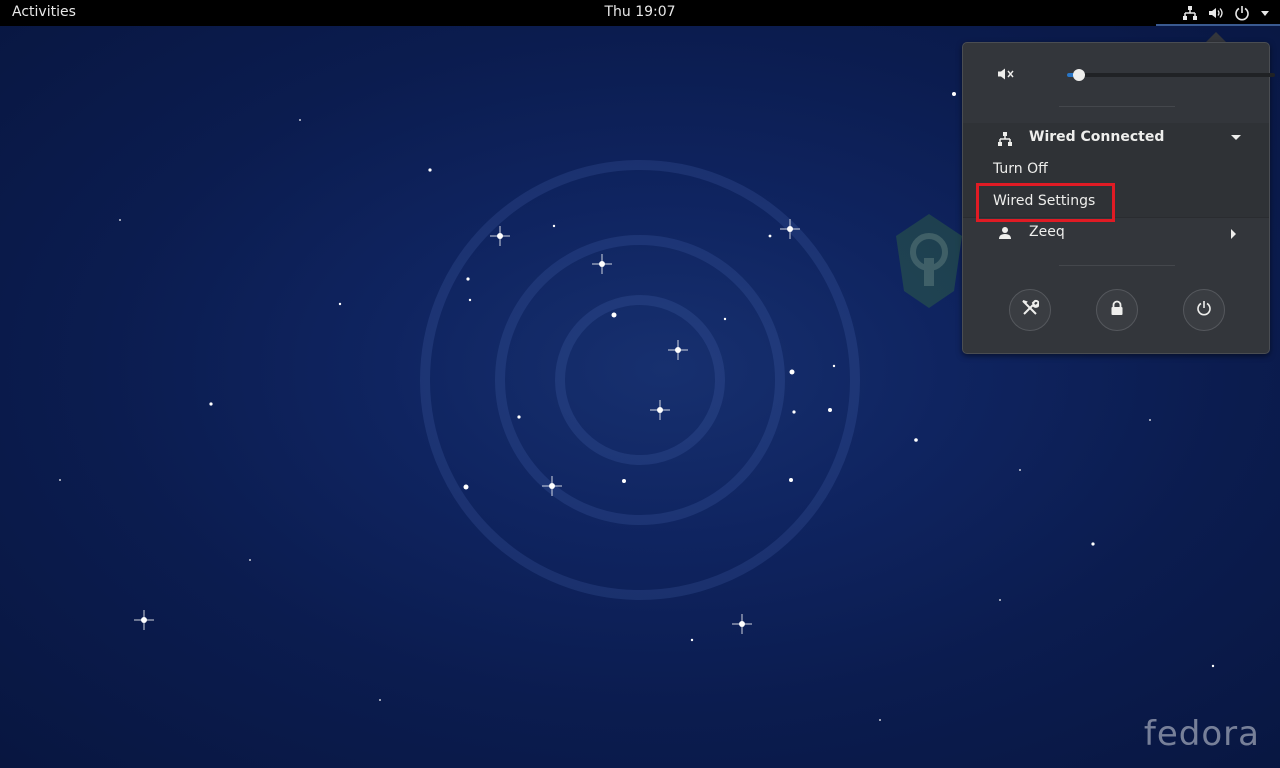 The width and height of the screenshot is (1280, 768). I want to click on volume-row, so click(1136, 75).